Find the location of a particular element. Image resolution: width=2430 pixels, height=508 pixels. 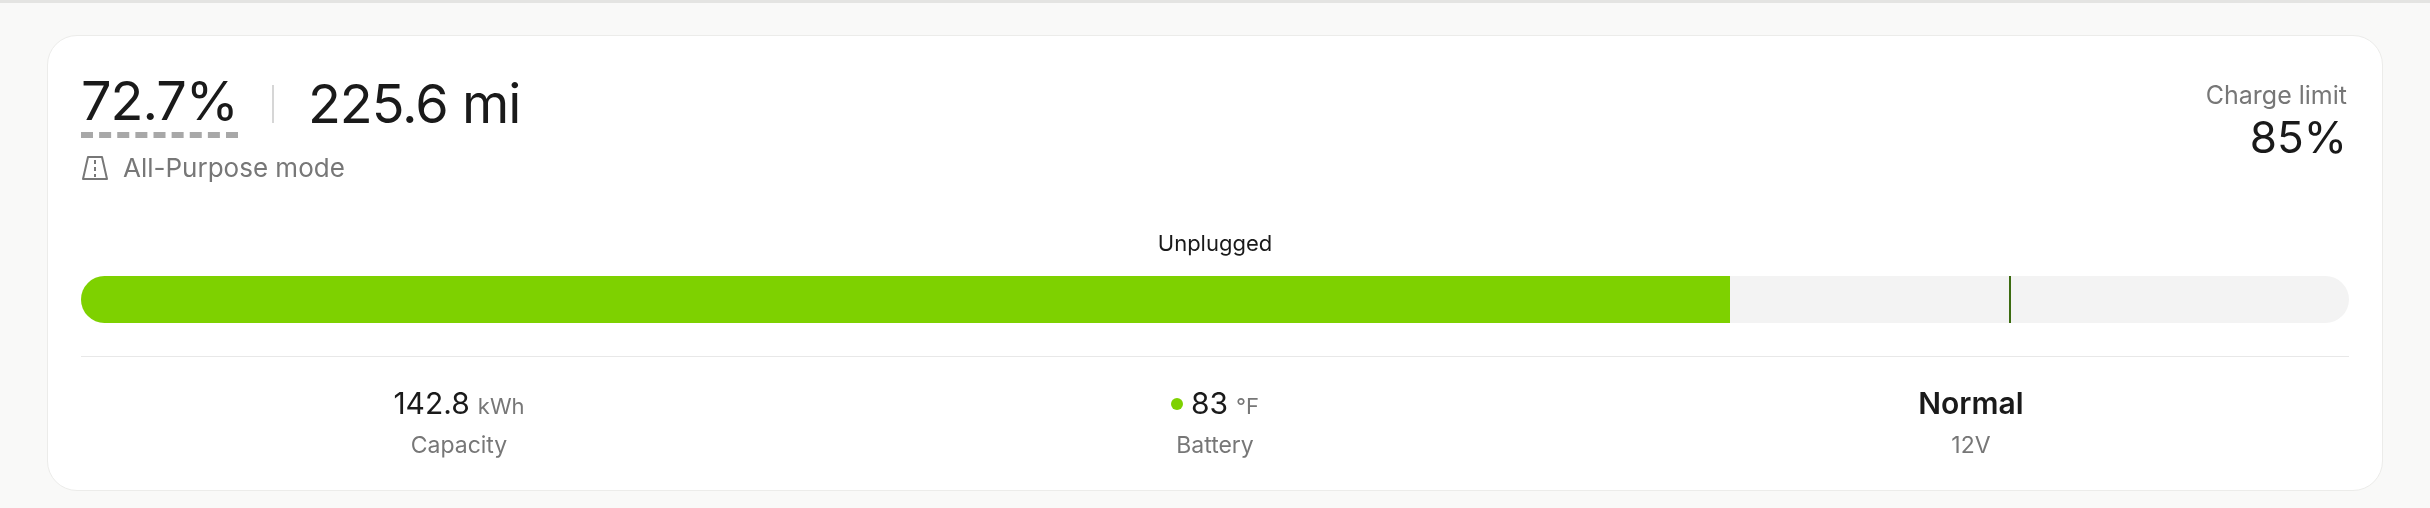

stat-value: 83 is located at coordinates (1209, 403).